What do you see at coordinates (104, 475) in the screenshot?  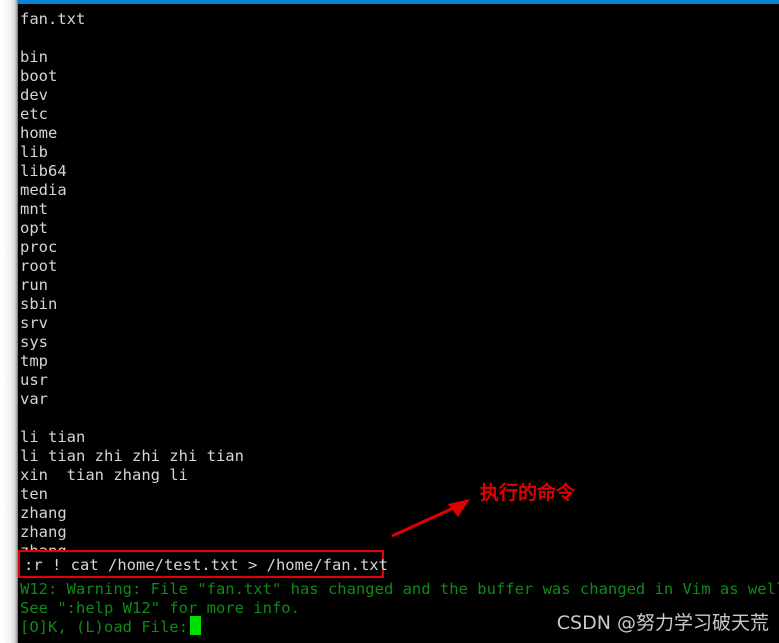 I see `buffer-line: xin tian zhang li` at bounding box center [104, 475].